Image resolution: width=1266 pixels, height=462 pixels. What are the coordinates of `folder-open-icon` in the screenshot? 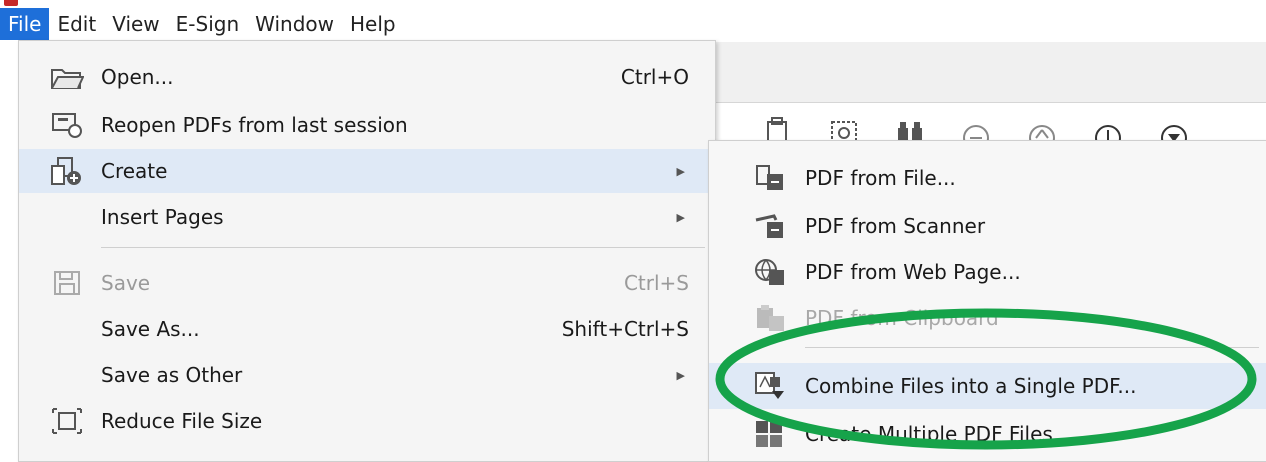 It's located at (67, 77).